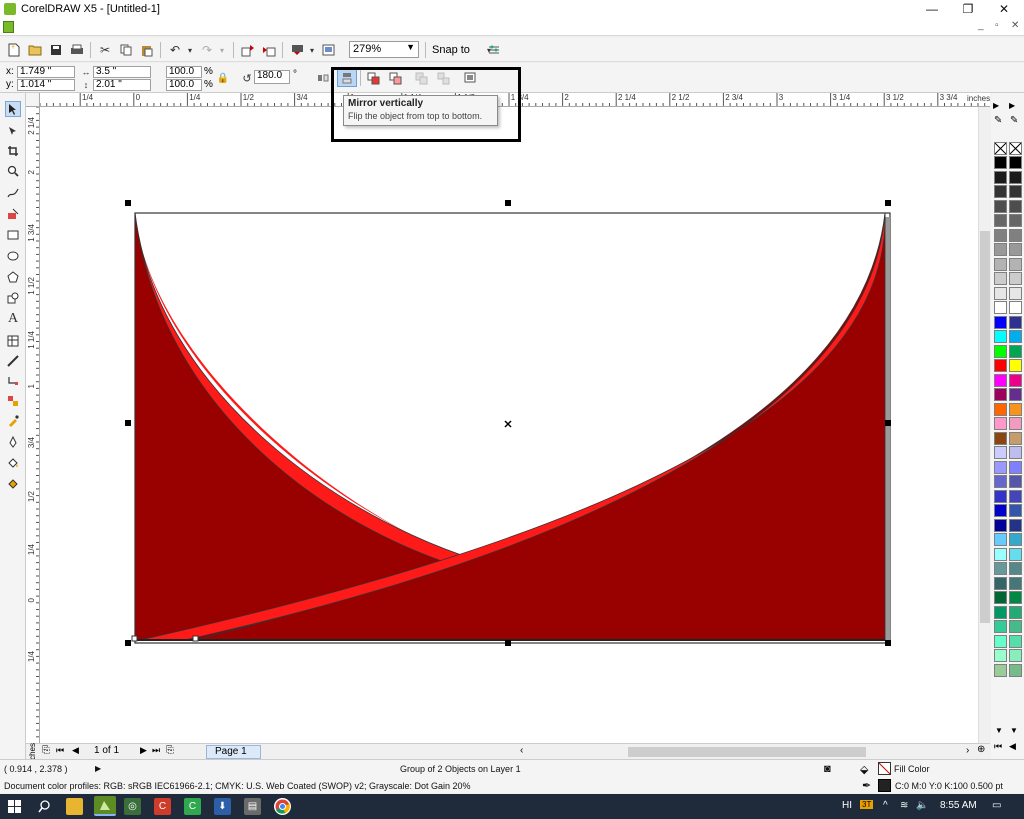  What do you see at coordinates (98, 768) in the screenshot?
I see `play-arrow-icon: ▶` at bounding box center [98, 768].